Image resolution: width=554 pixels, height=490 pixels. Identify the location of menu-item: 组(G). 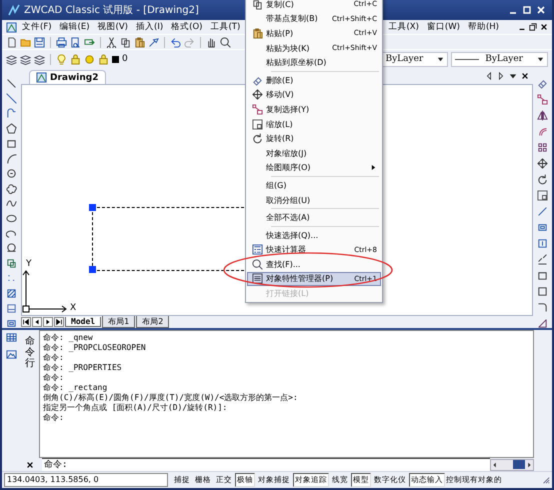
(314, 185).